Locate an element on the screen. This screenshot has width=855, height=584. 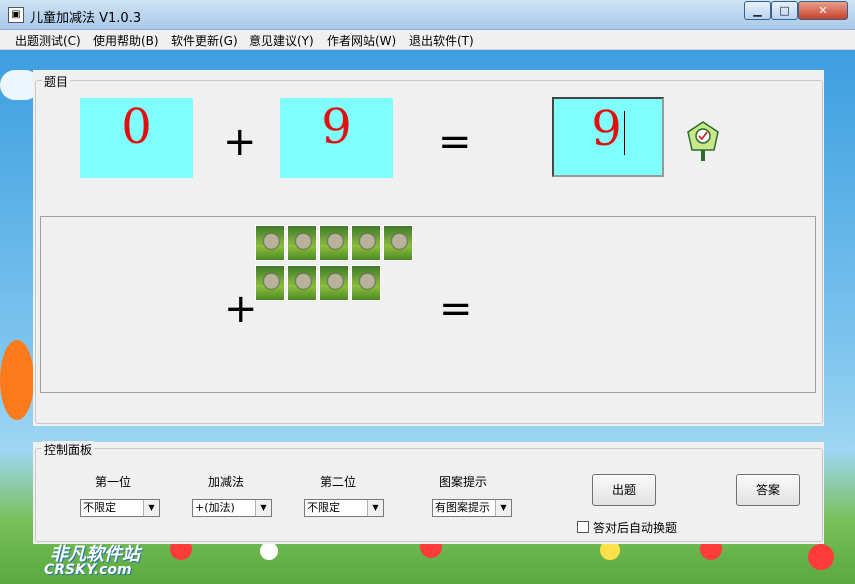
auto-next-label: 答对后自动换题 is located at coordinates (635, 527).